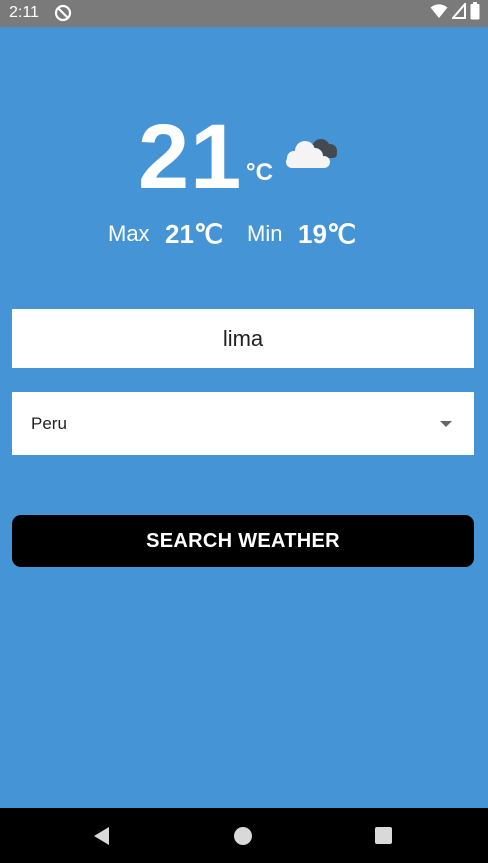  Describe the element at coordinates (383, 835) in the screenshot. I see `recents-icon` at that location.